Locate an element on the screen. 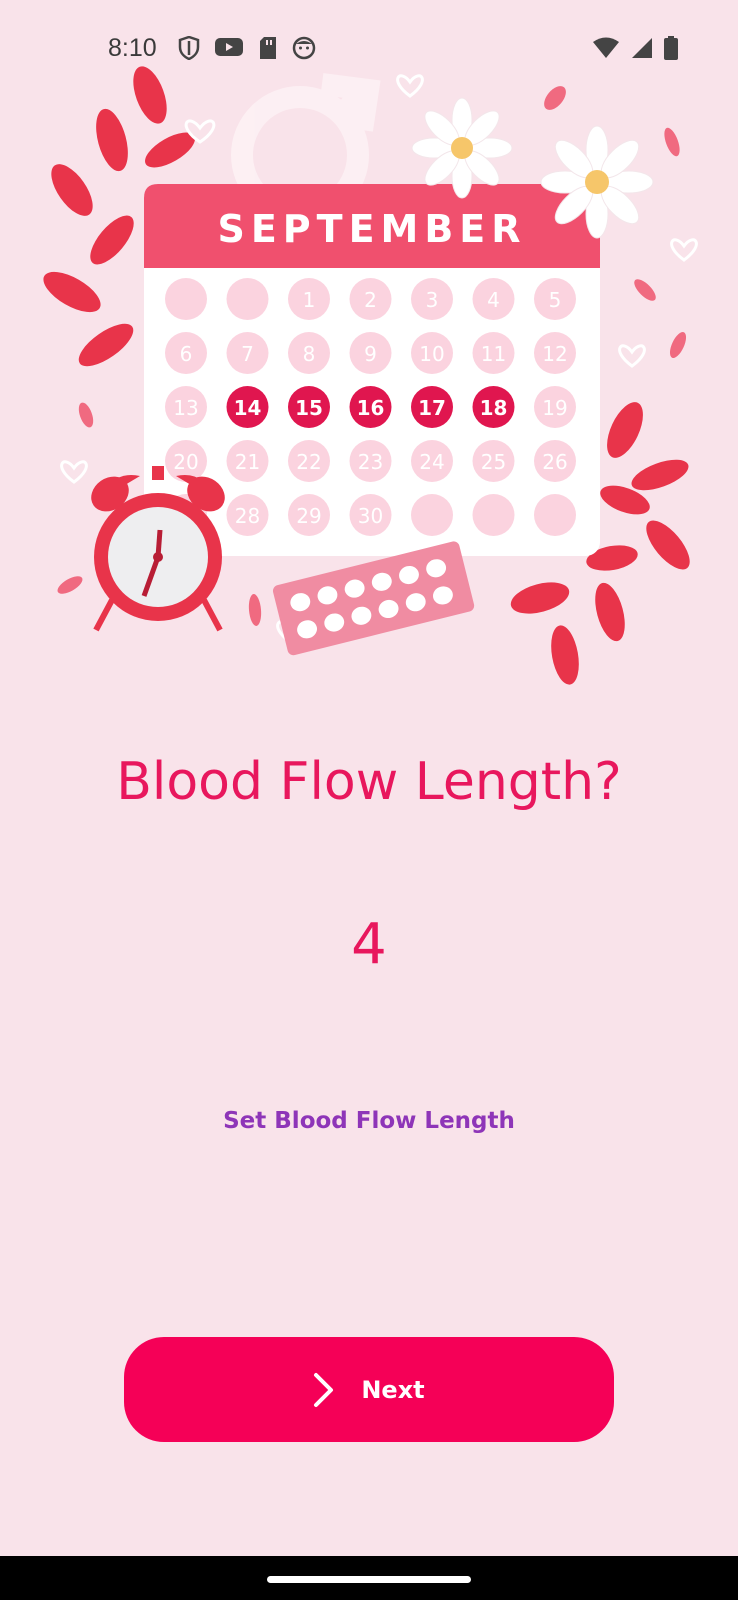 This screenshot has width=738, height=1600. calendar-day-label: 28 is located at coordinates (247, 516).